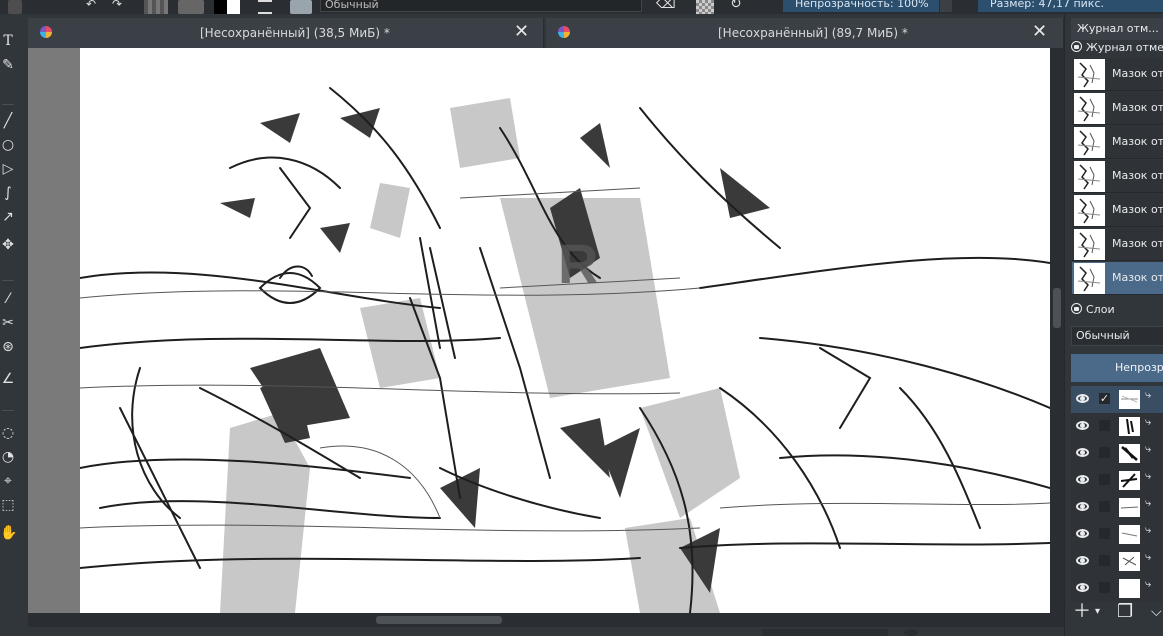  I want to click on krita-document-icon, so click(564, 32).